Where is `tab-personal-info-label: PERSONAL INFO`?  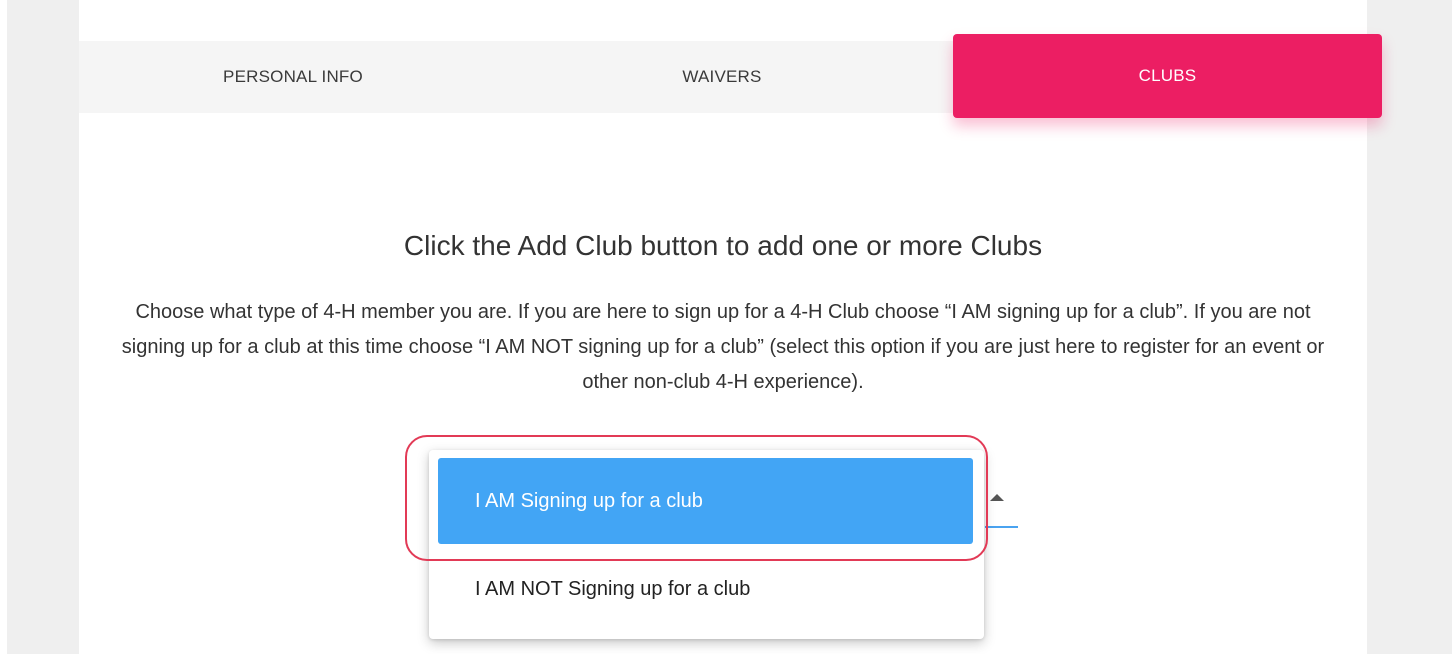
tab-personal-info-label: PERSONAL INFO is located at coordinates (293, 76).